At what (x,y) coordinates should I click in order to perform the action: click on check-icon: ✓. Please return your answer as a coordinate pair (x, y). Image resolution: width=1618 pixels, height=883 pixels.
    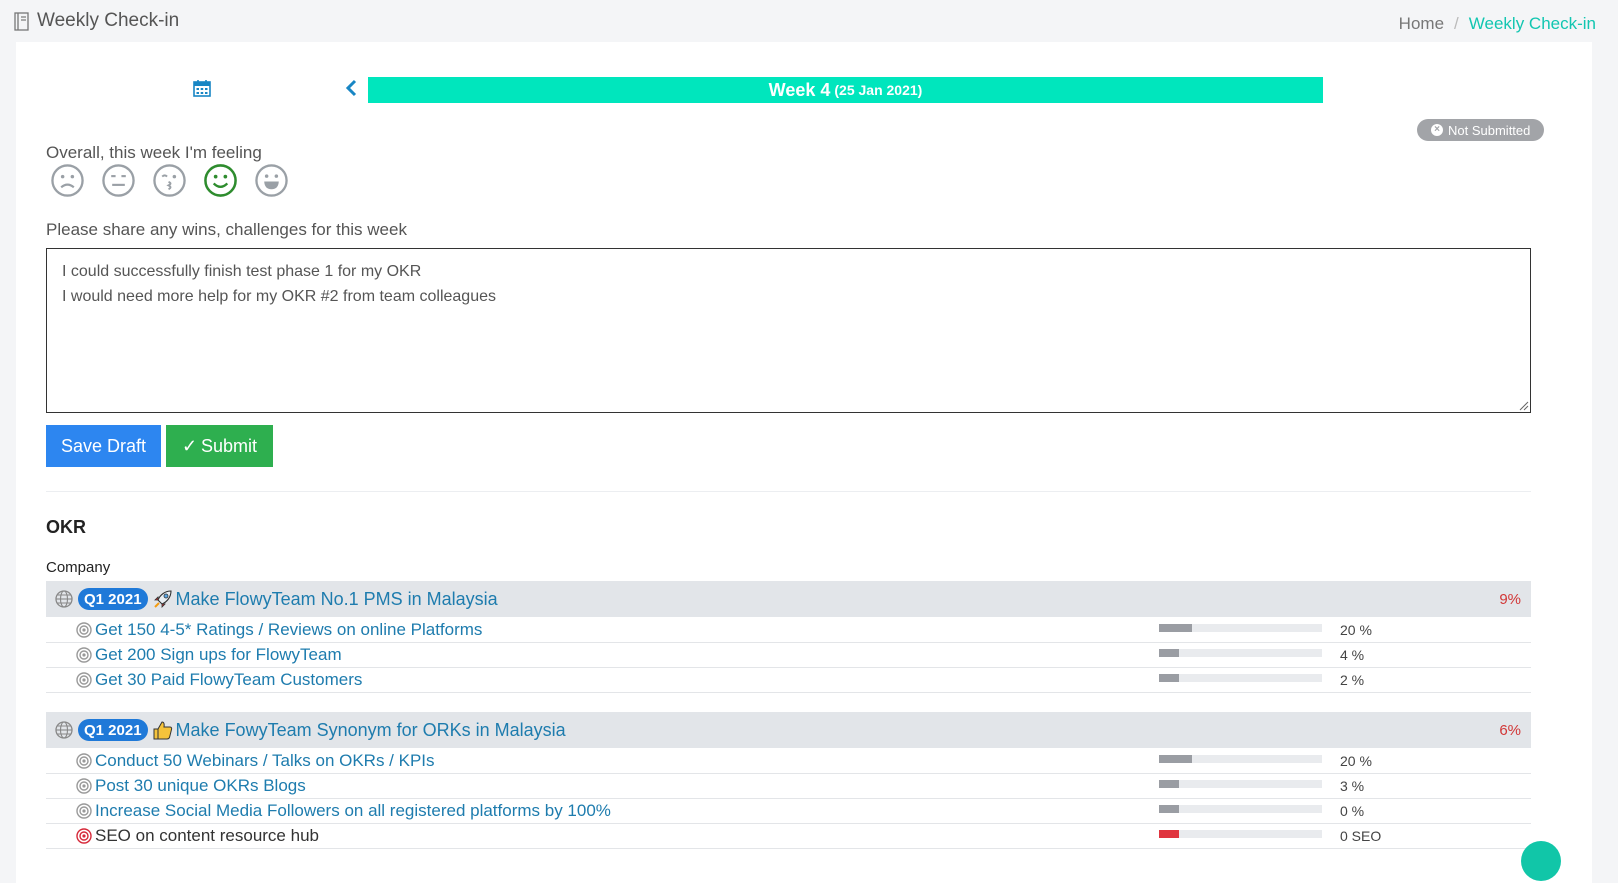
    Looking at the image, I should click on (189, 445).